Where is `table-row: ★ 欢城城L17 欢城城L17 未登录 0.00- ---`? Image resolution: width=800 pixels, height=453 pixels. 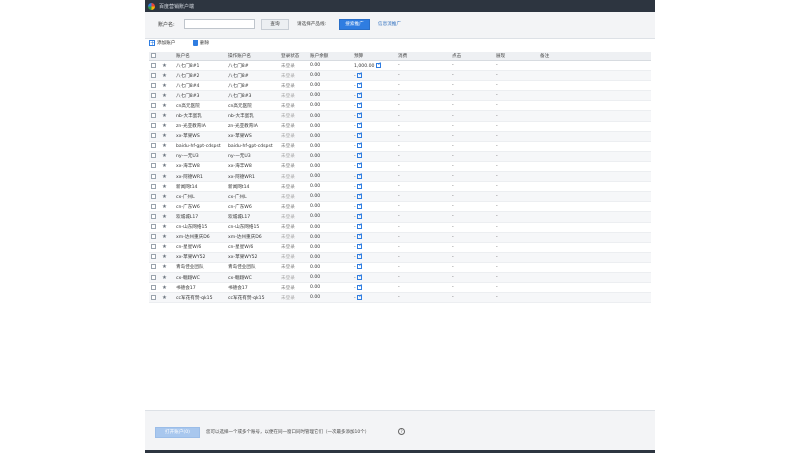
table-row: ★ 欢城城L17 欢城城L17 未登录 0.00- --- is located at coordinates (400, 217).